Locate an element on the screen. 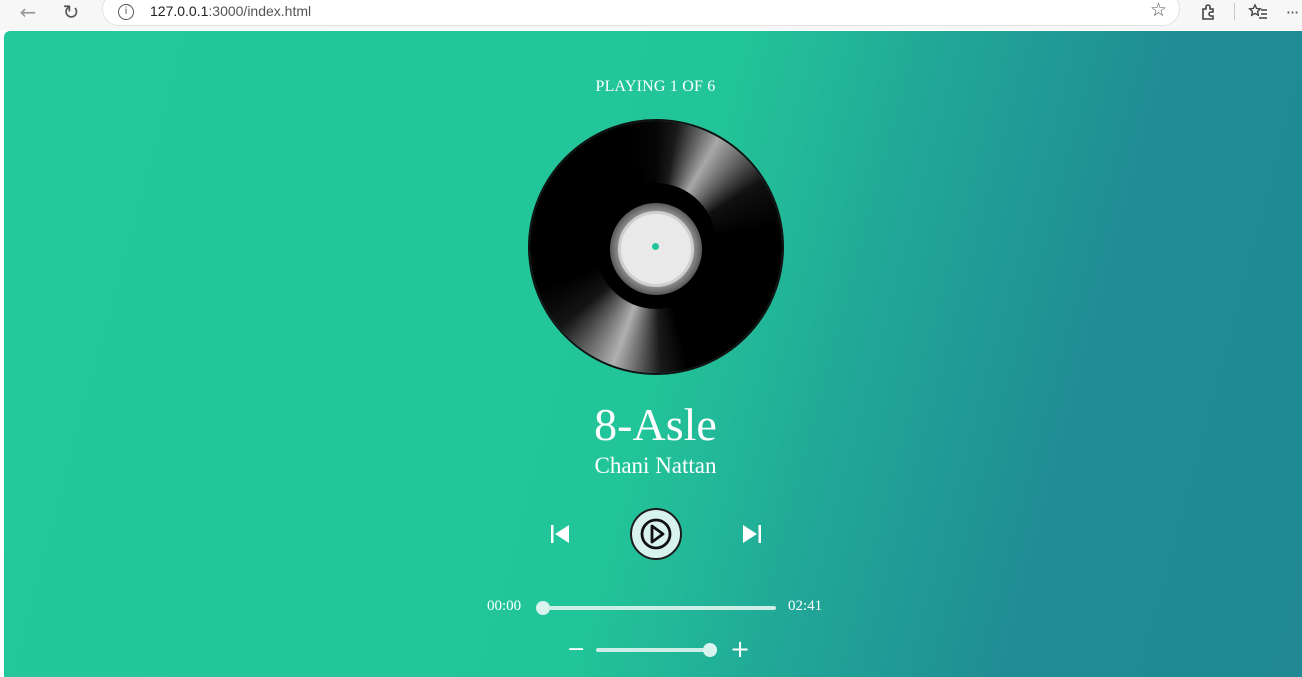 The height and width of the screenshot is (677, 1302). skip-next-icon is located at coordinates (752, 534).